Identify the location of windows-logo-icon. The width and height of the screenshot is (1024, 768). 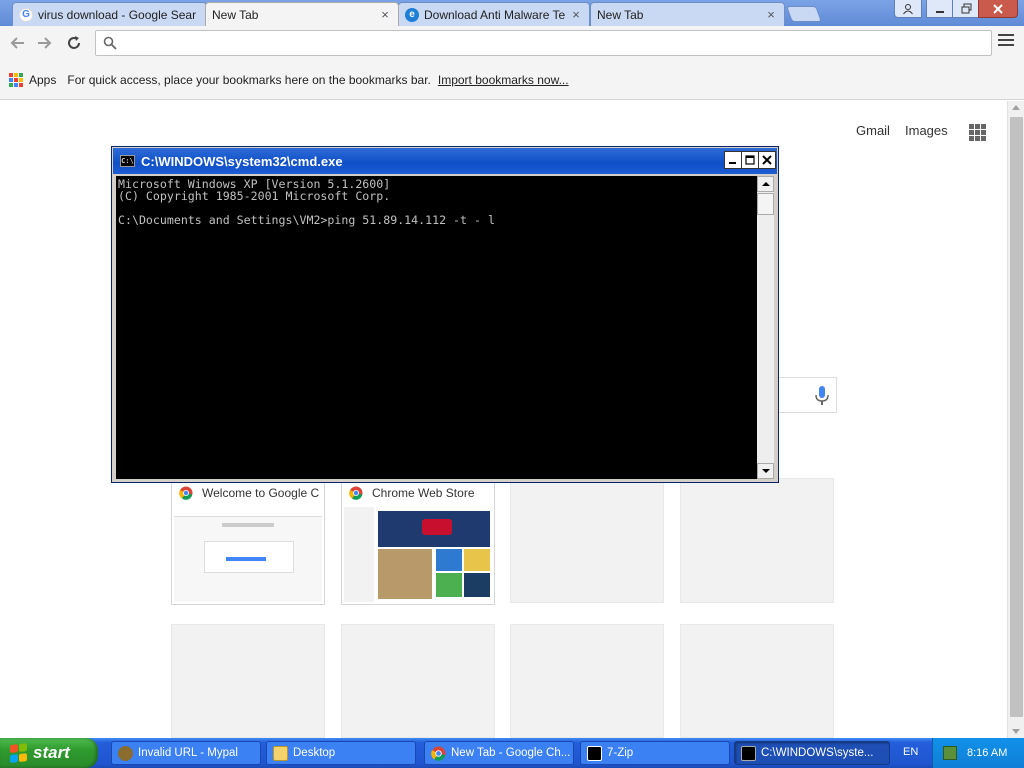
(19, 753).